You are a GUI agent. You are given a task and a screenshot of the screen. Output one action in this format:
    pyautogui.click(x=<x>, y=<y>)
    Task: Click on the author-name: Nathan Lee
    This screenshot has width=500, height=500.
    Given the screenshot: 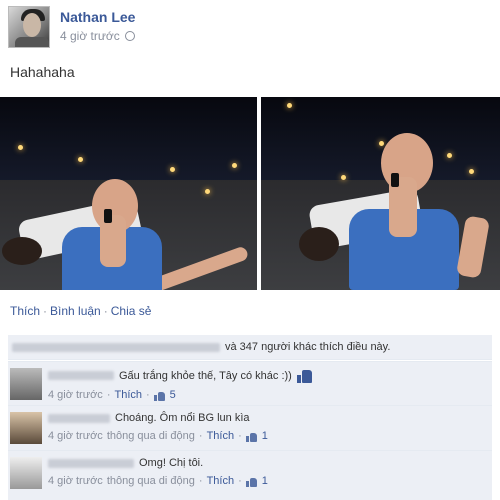 What is the action you would take?
    pyautogui.click(x=97, y=17)
    